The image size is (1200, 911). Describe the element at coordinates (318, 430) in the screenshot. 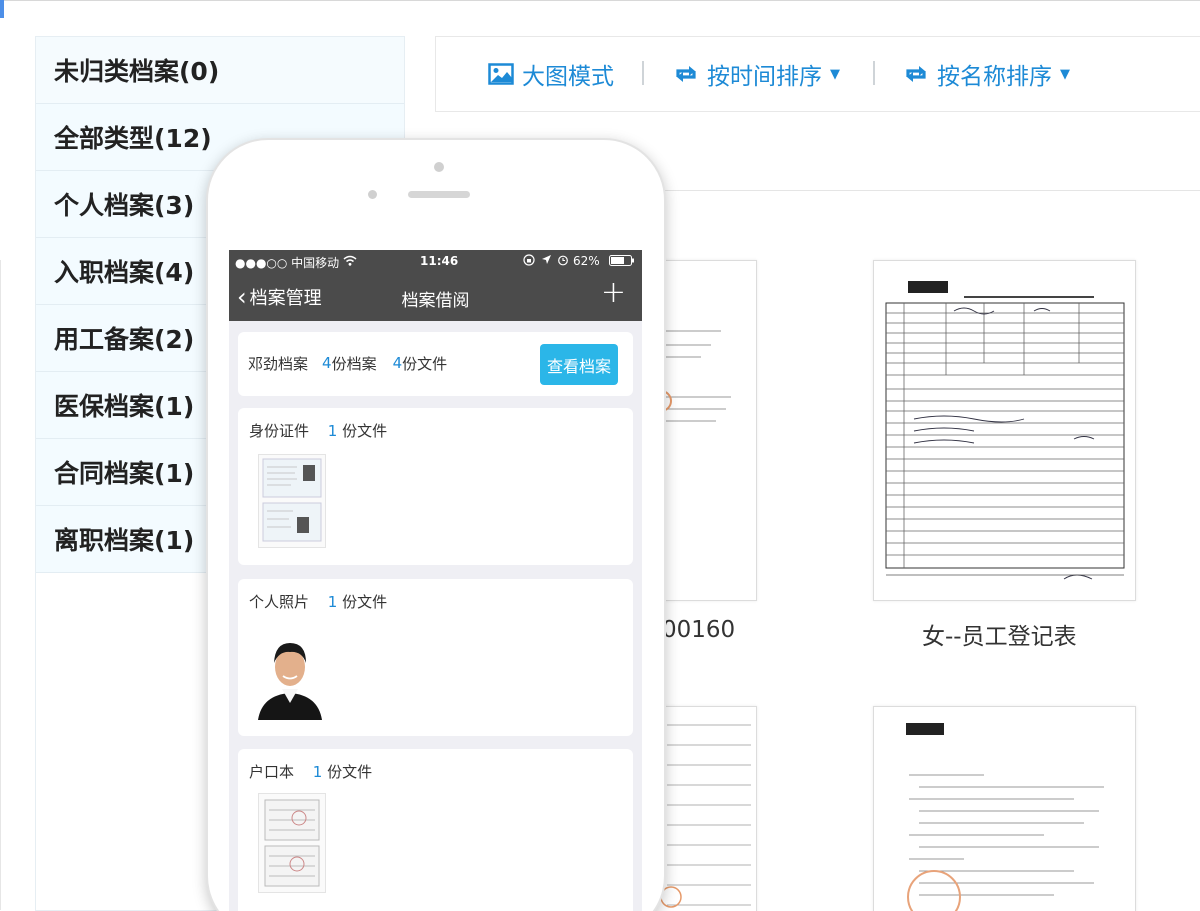

I see `section-header: 身份证件 1 份文件` at that location.